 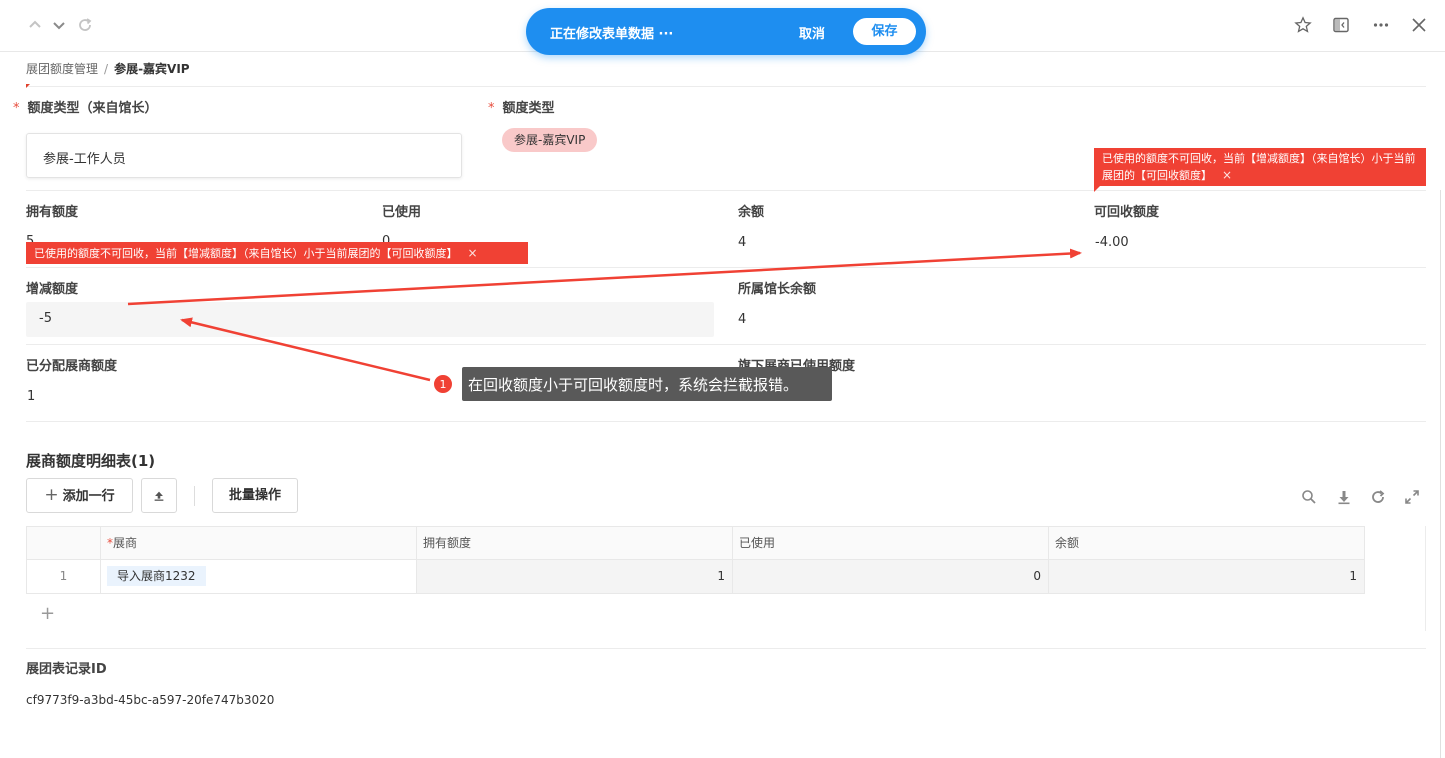 I want to click on scrollbar-track, so click(x=1440, y=474).